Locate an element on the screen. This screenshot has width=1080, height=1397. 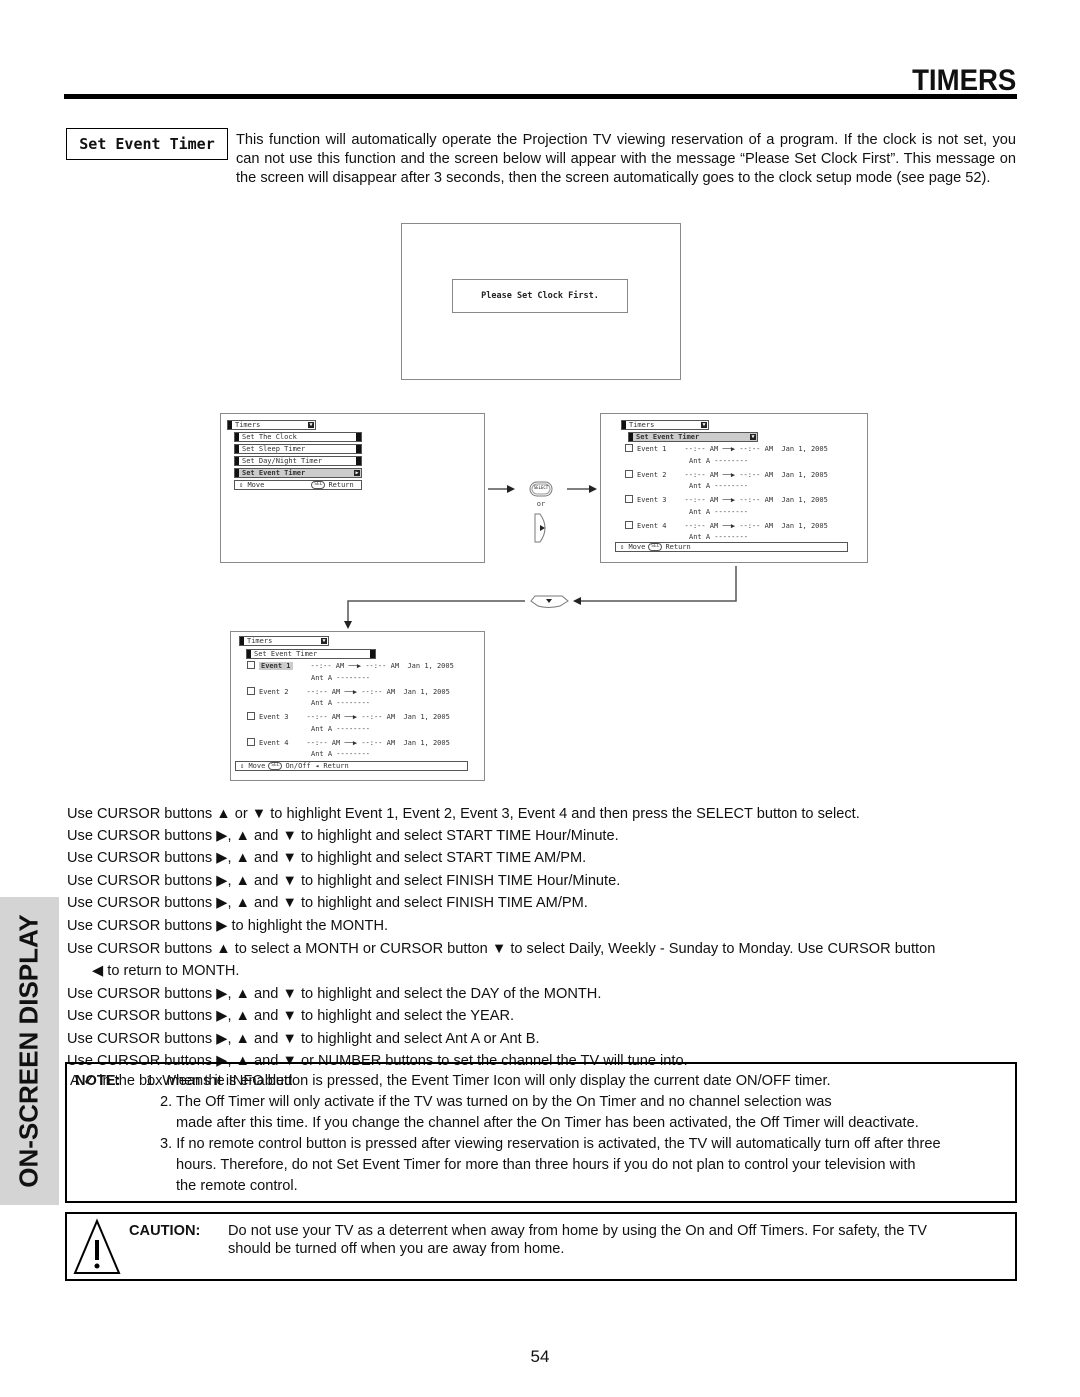
event-row: Event 4 --:-- AM ──▶ --:-- AM Jan 1, 2005 is located at coordinates (348, 742).